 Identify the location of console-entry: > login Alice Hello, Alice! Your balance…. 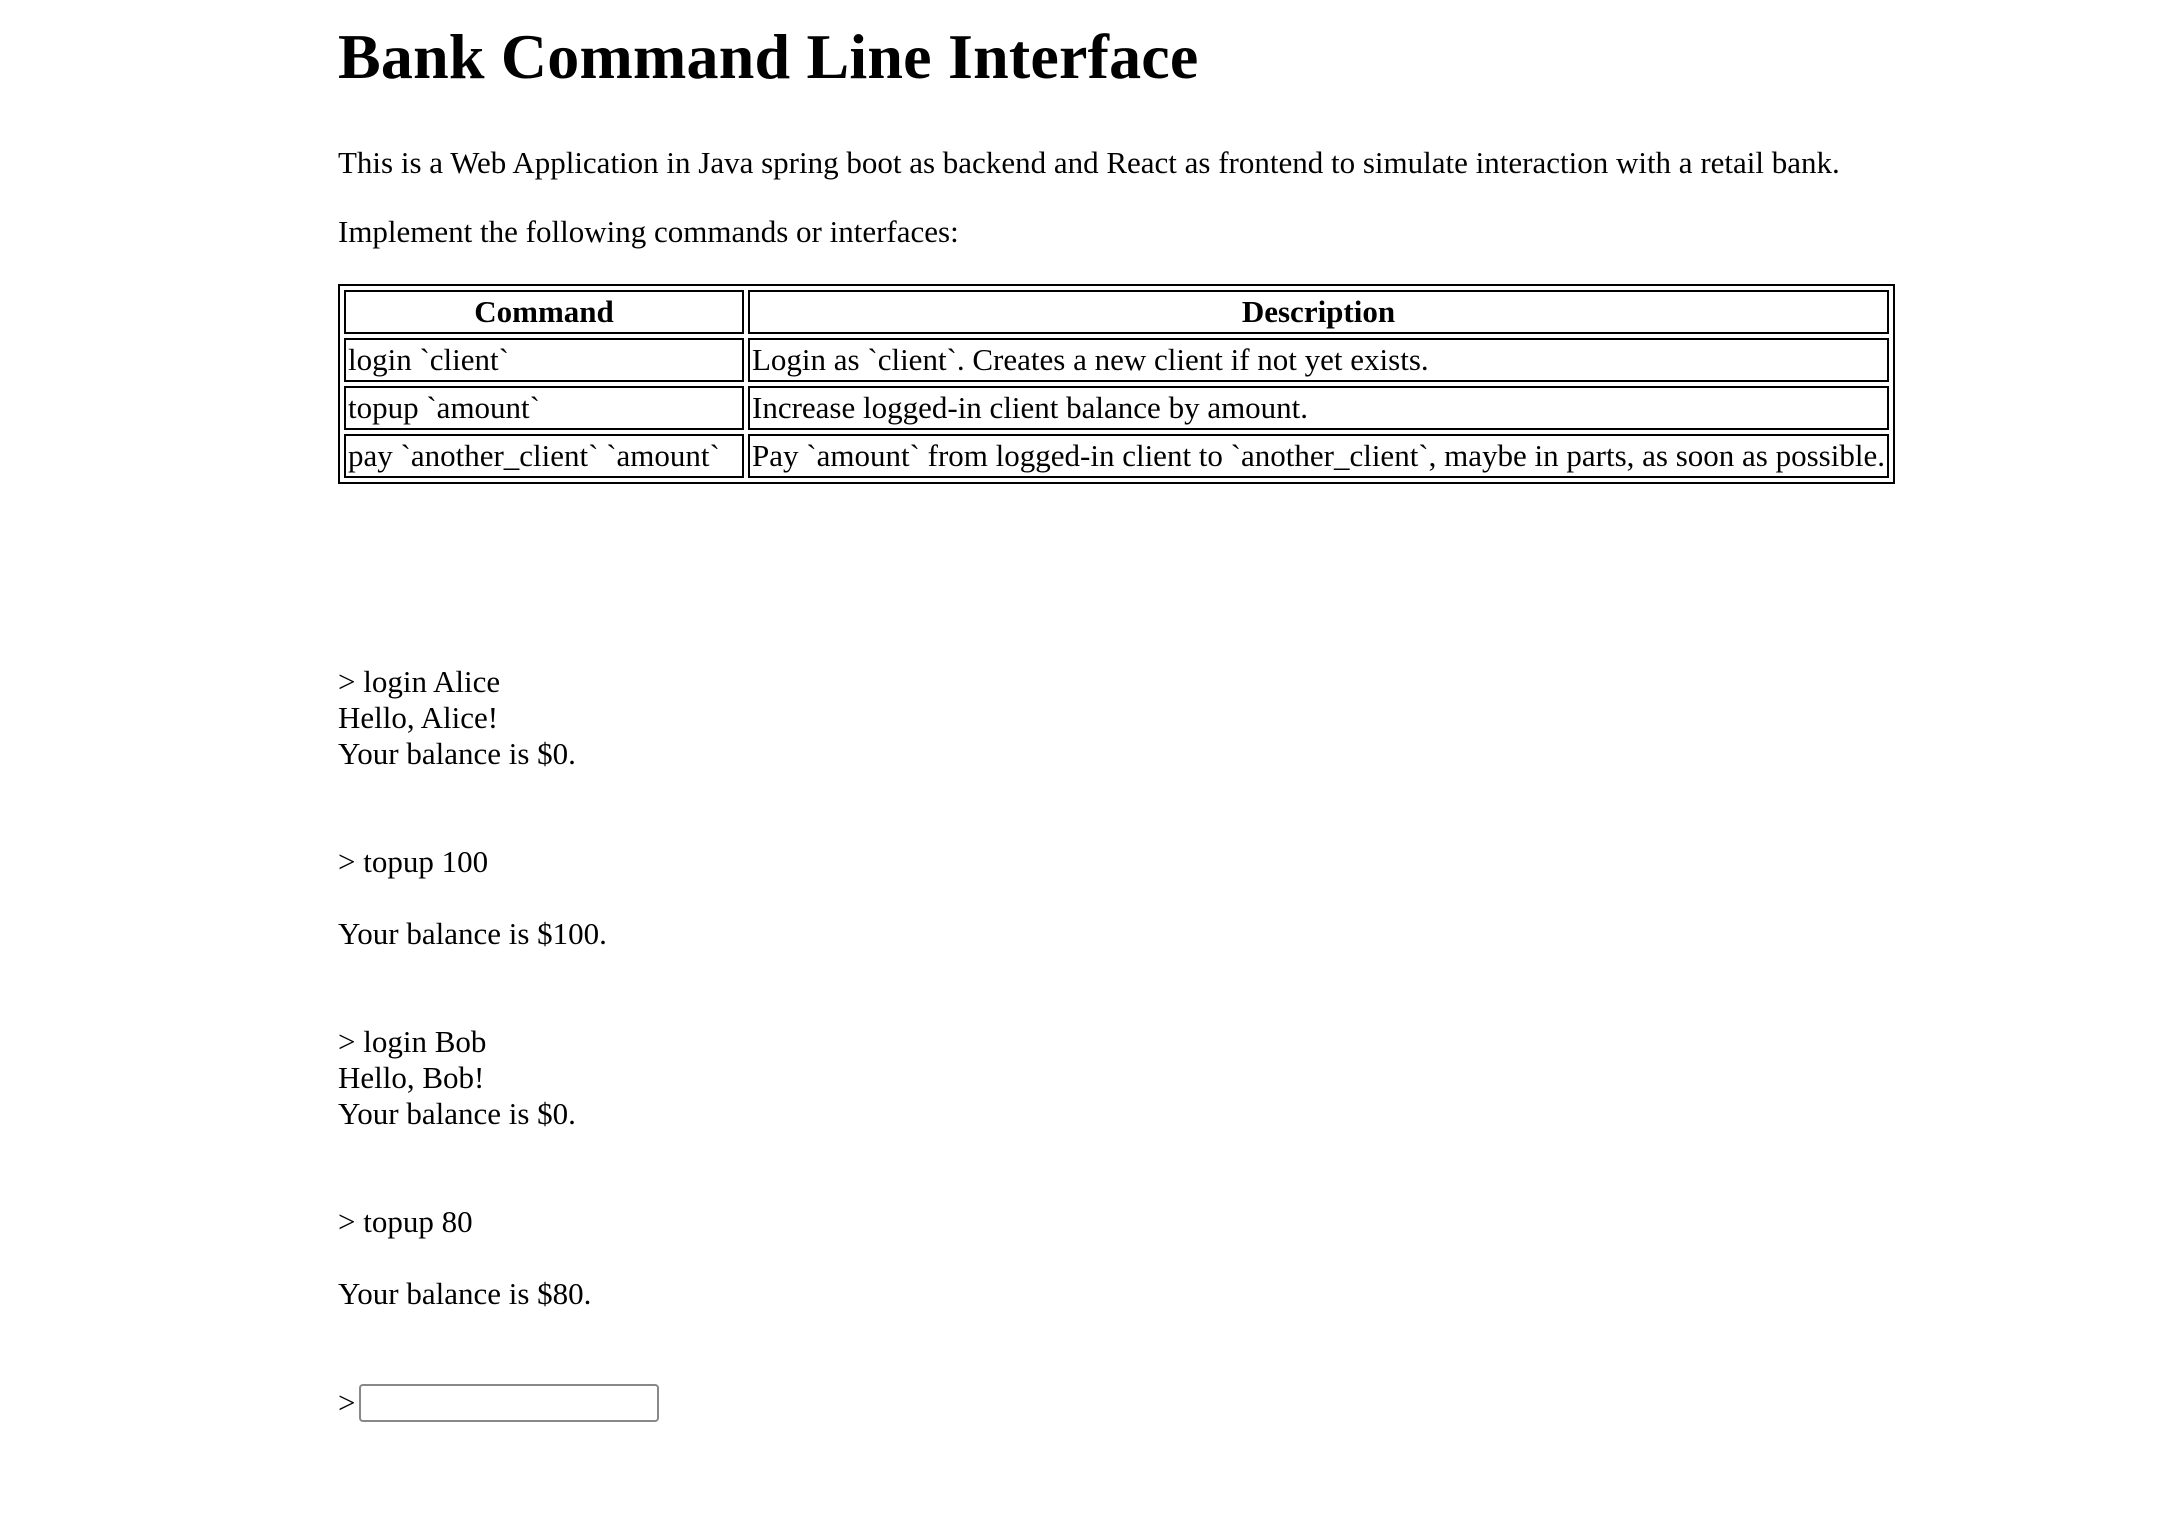
(1138, 718).